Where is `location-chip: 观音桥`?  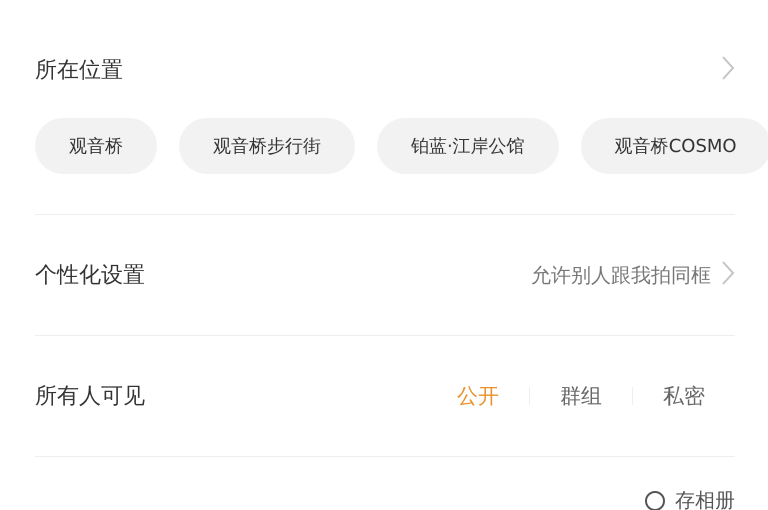 location-chip: 观音桥 is located at coordinates (96, 146).